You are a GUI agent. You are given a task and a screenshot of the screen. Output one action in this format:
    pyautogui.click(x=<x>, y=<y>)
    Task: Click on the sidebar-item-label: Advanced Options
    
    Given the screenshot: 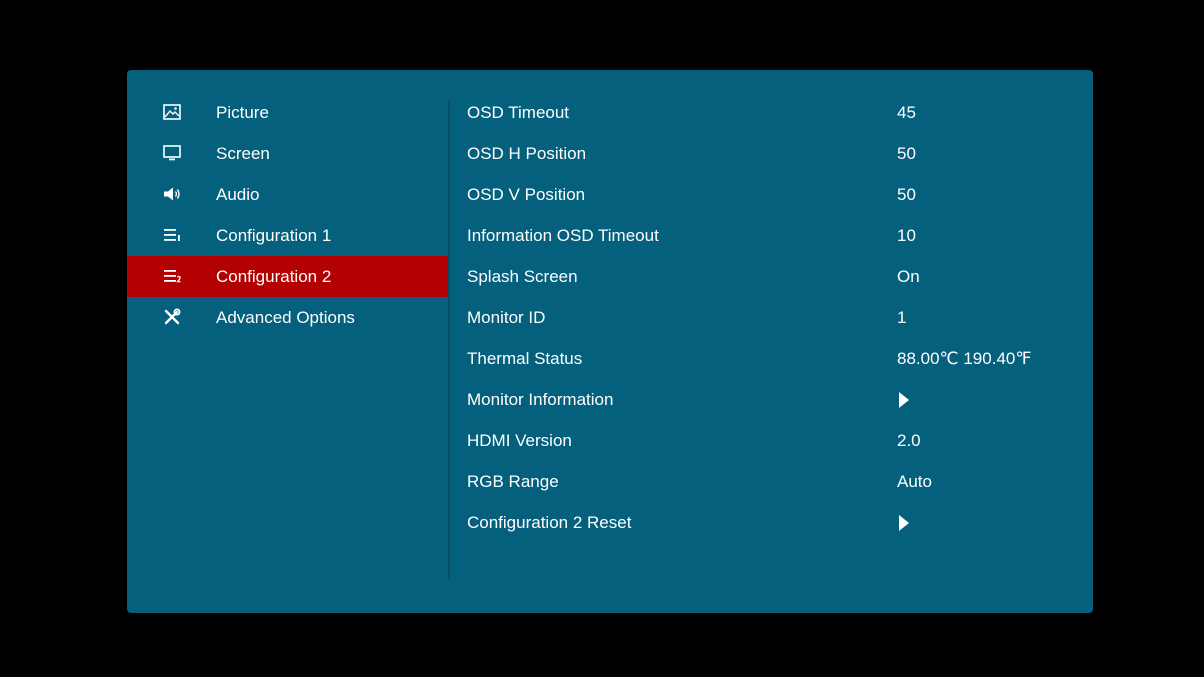 What is the action you would take?
    pyautogui.click(x=285, y=317)
    